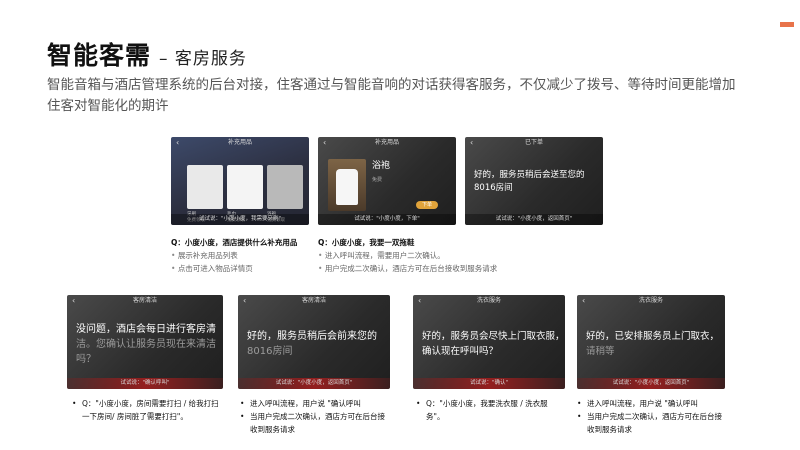 This screenshot has height=450, width=800. I want to click on caption-bullet: 点击可进入物品详情页, so click(243, 268).